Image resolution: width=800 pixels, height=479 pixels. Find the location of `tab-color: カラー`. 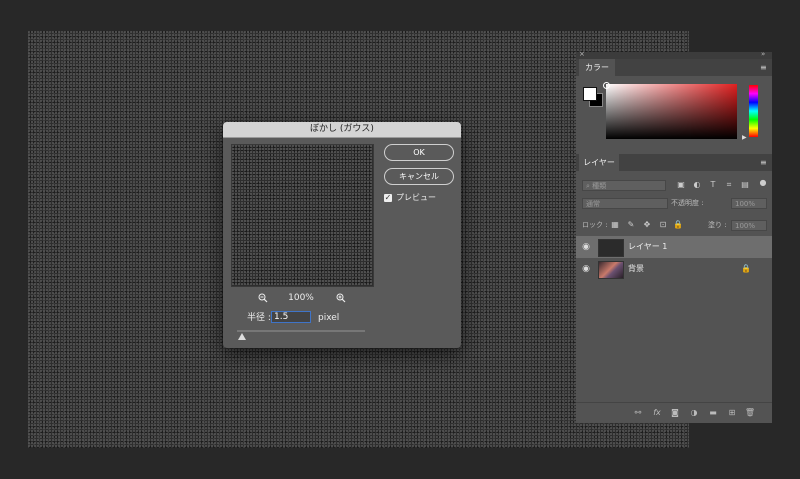

tab-color: カラー is located at coordinates (597, 67).